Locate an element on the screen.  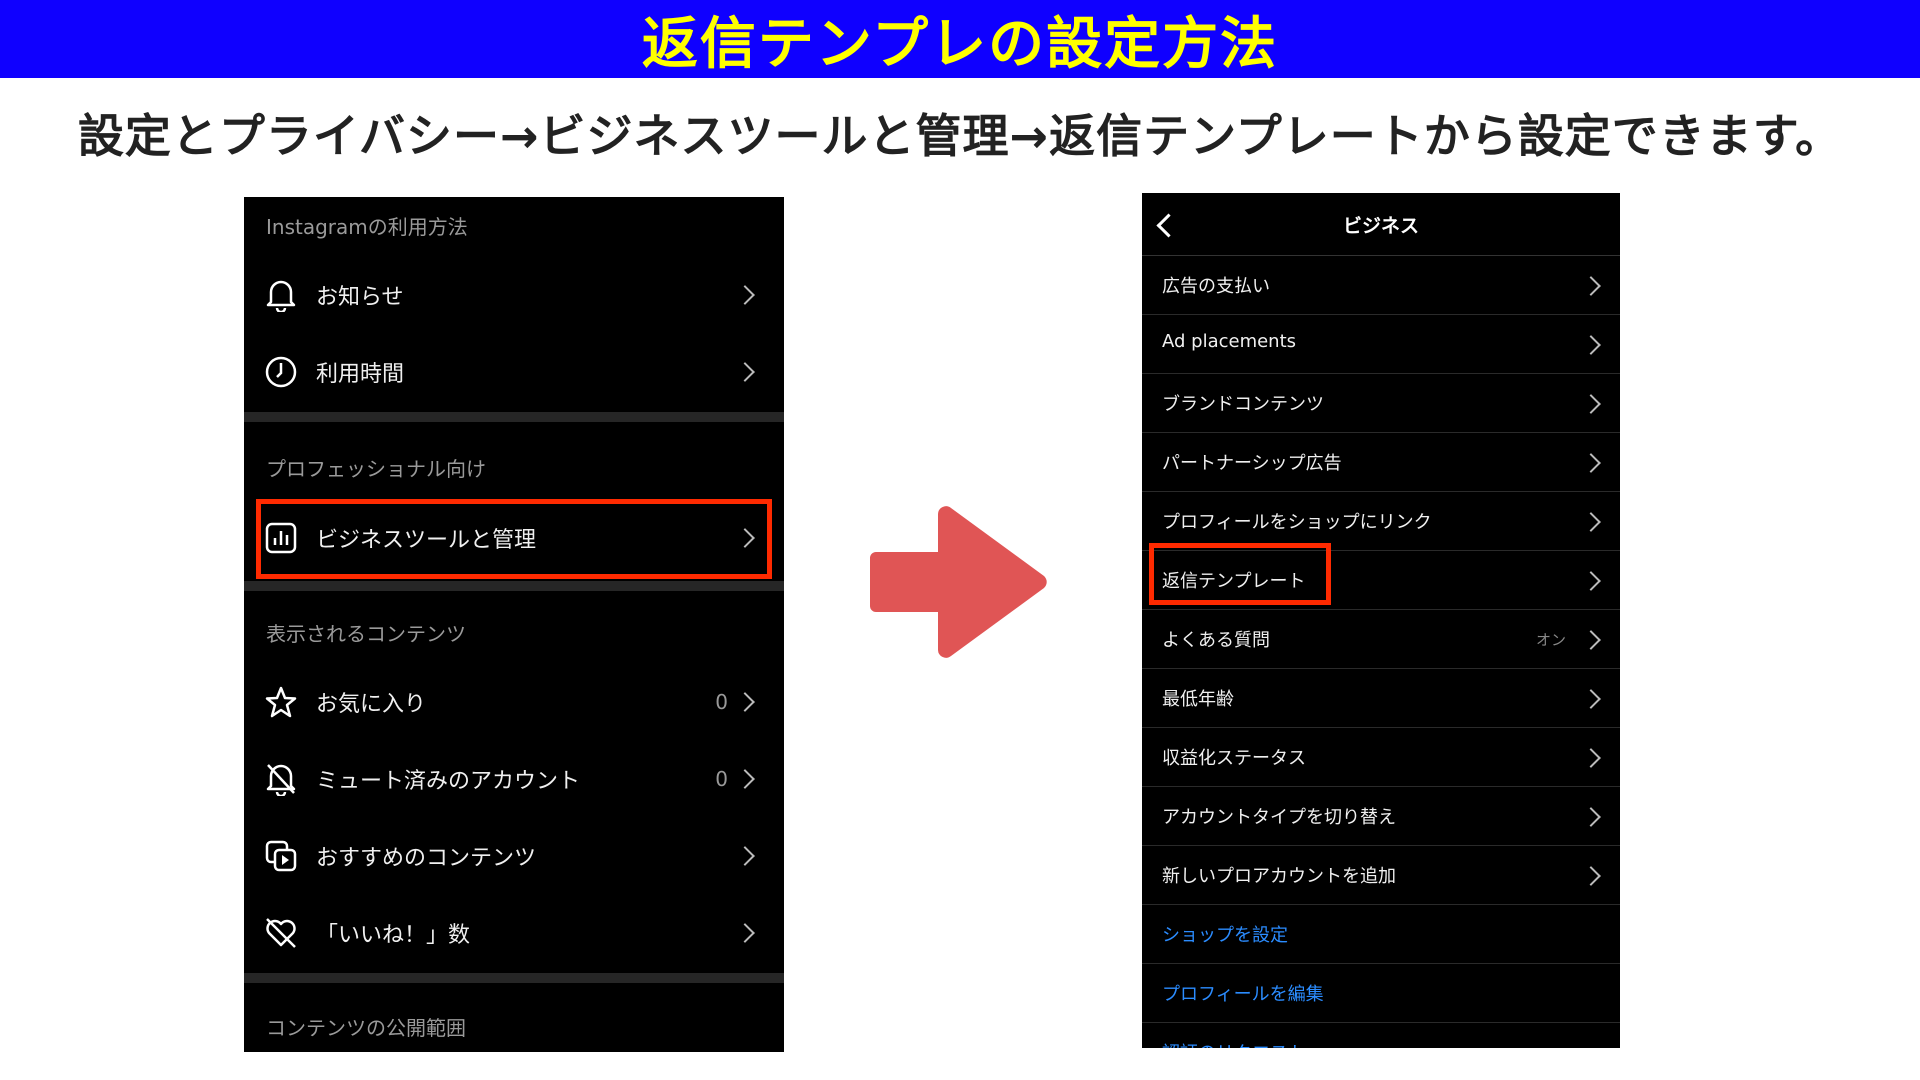
menu-item-label: 最低年齢 is located at coordinates (1198, 699).